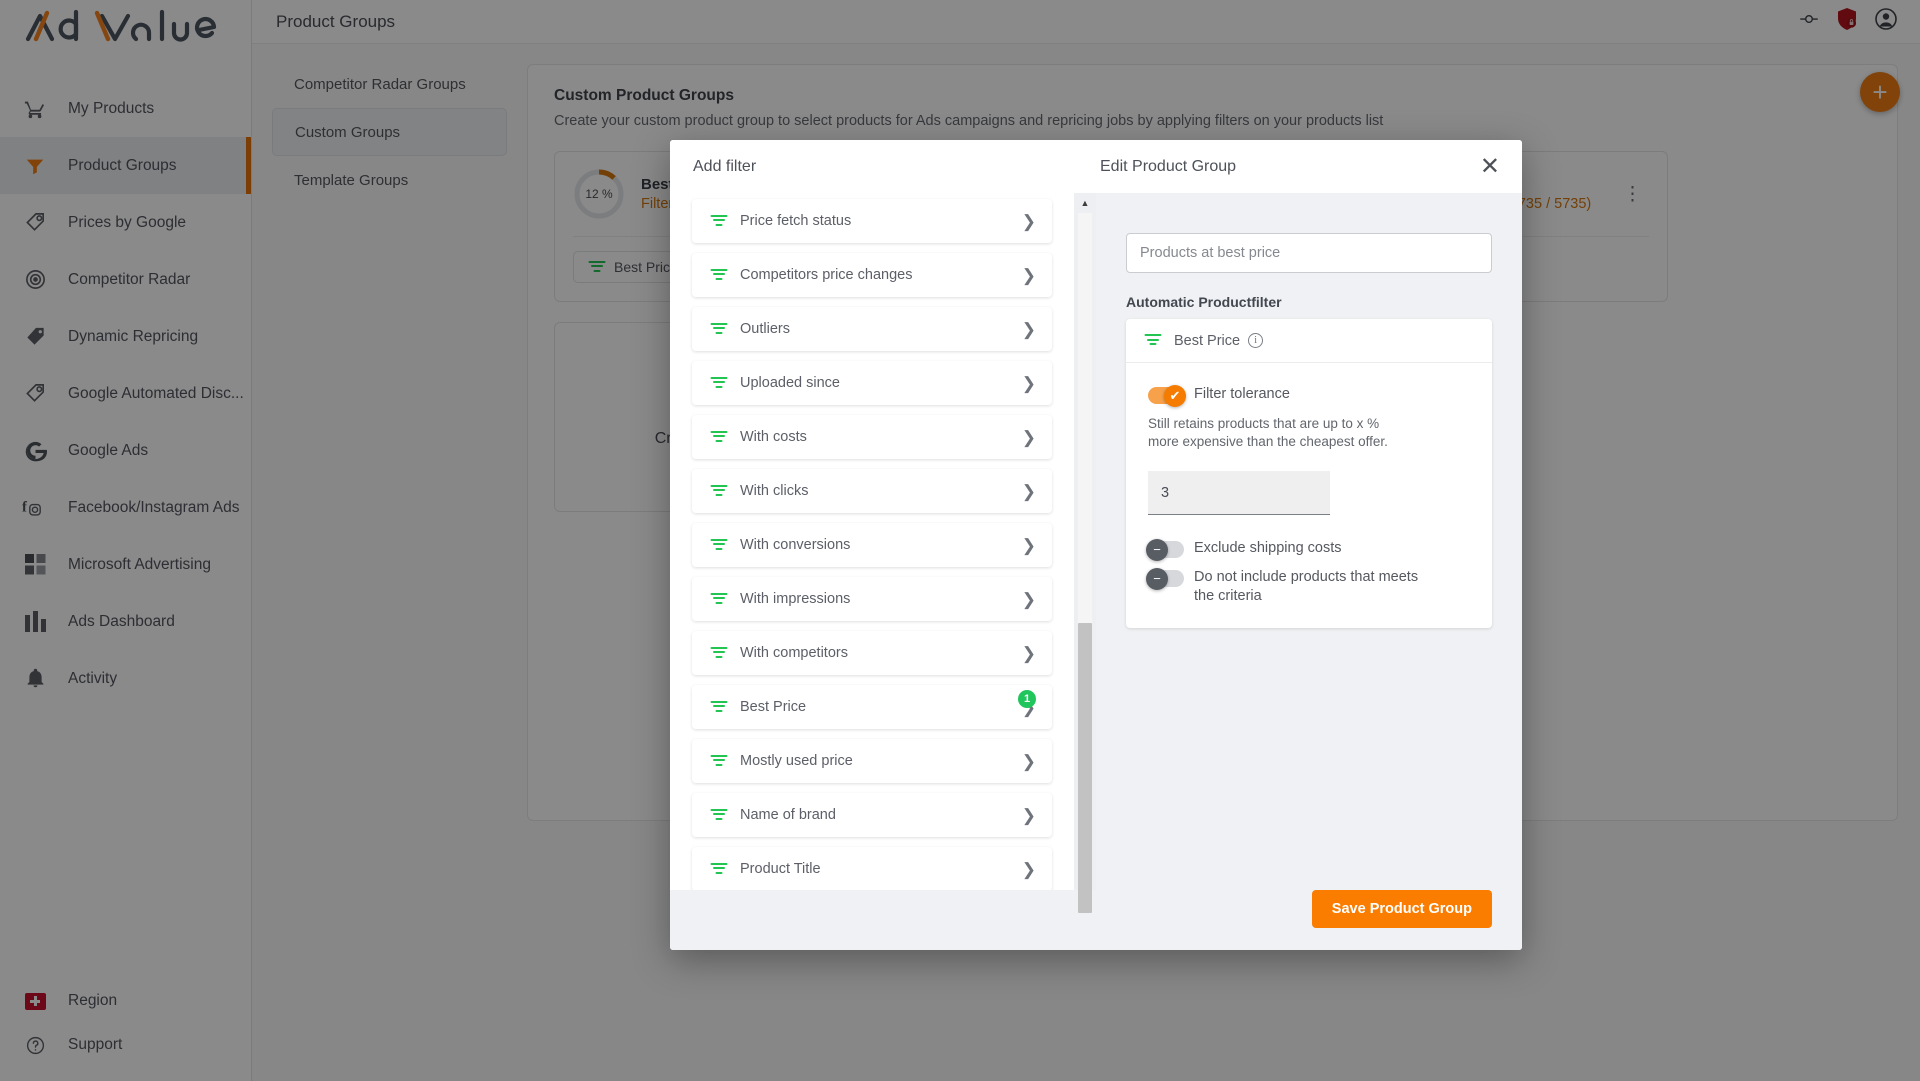  What do you see at coordinates (1490, 166) in the screenshot?
I see `close-icon: ✕` at bounding box center [1490, 166].